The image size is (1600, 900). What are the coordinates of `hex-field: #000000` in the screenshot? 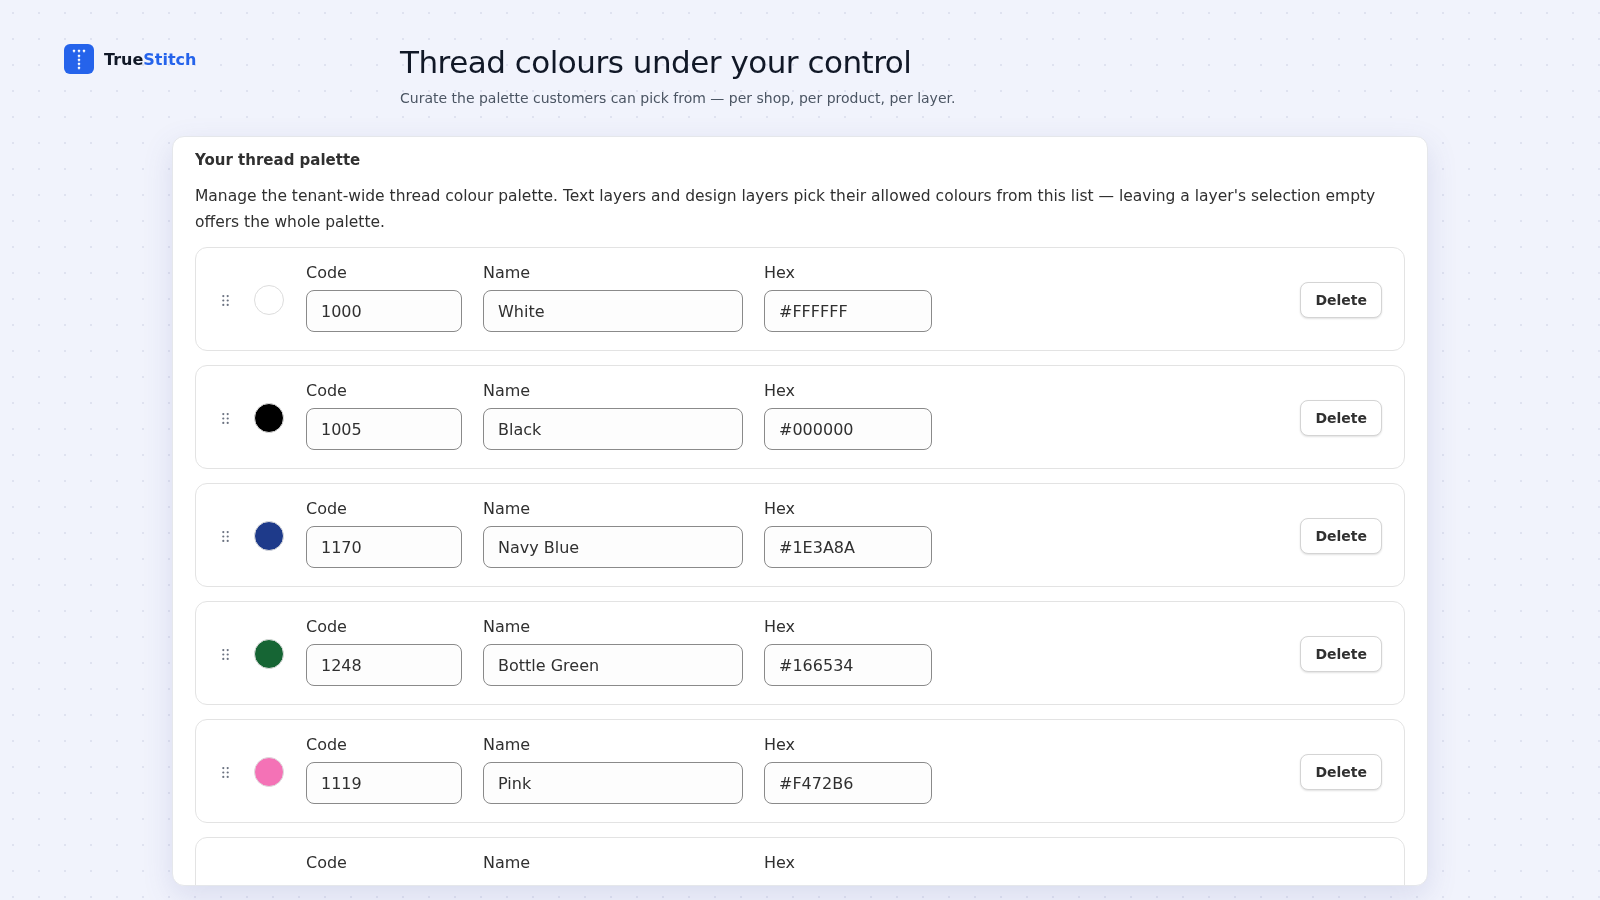 It's located at (848, 429).